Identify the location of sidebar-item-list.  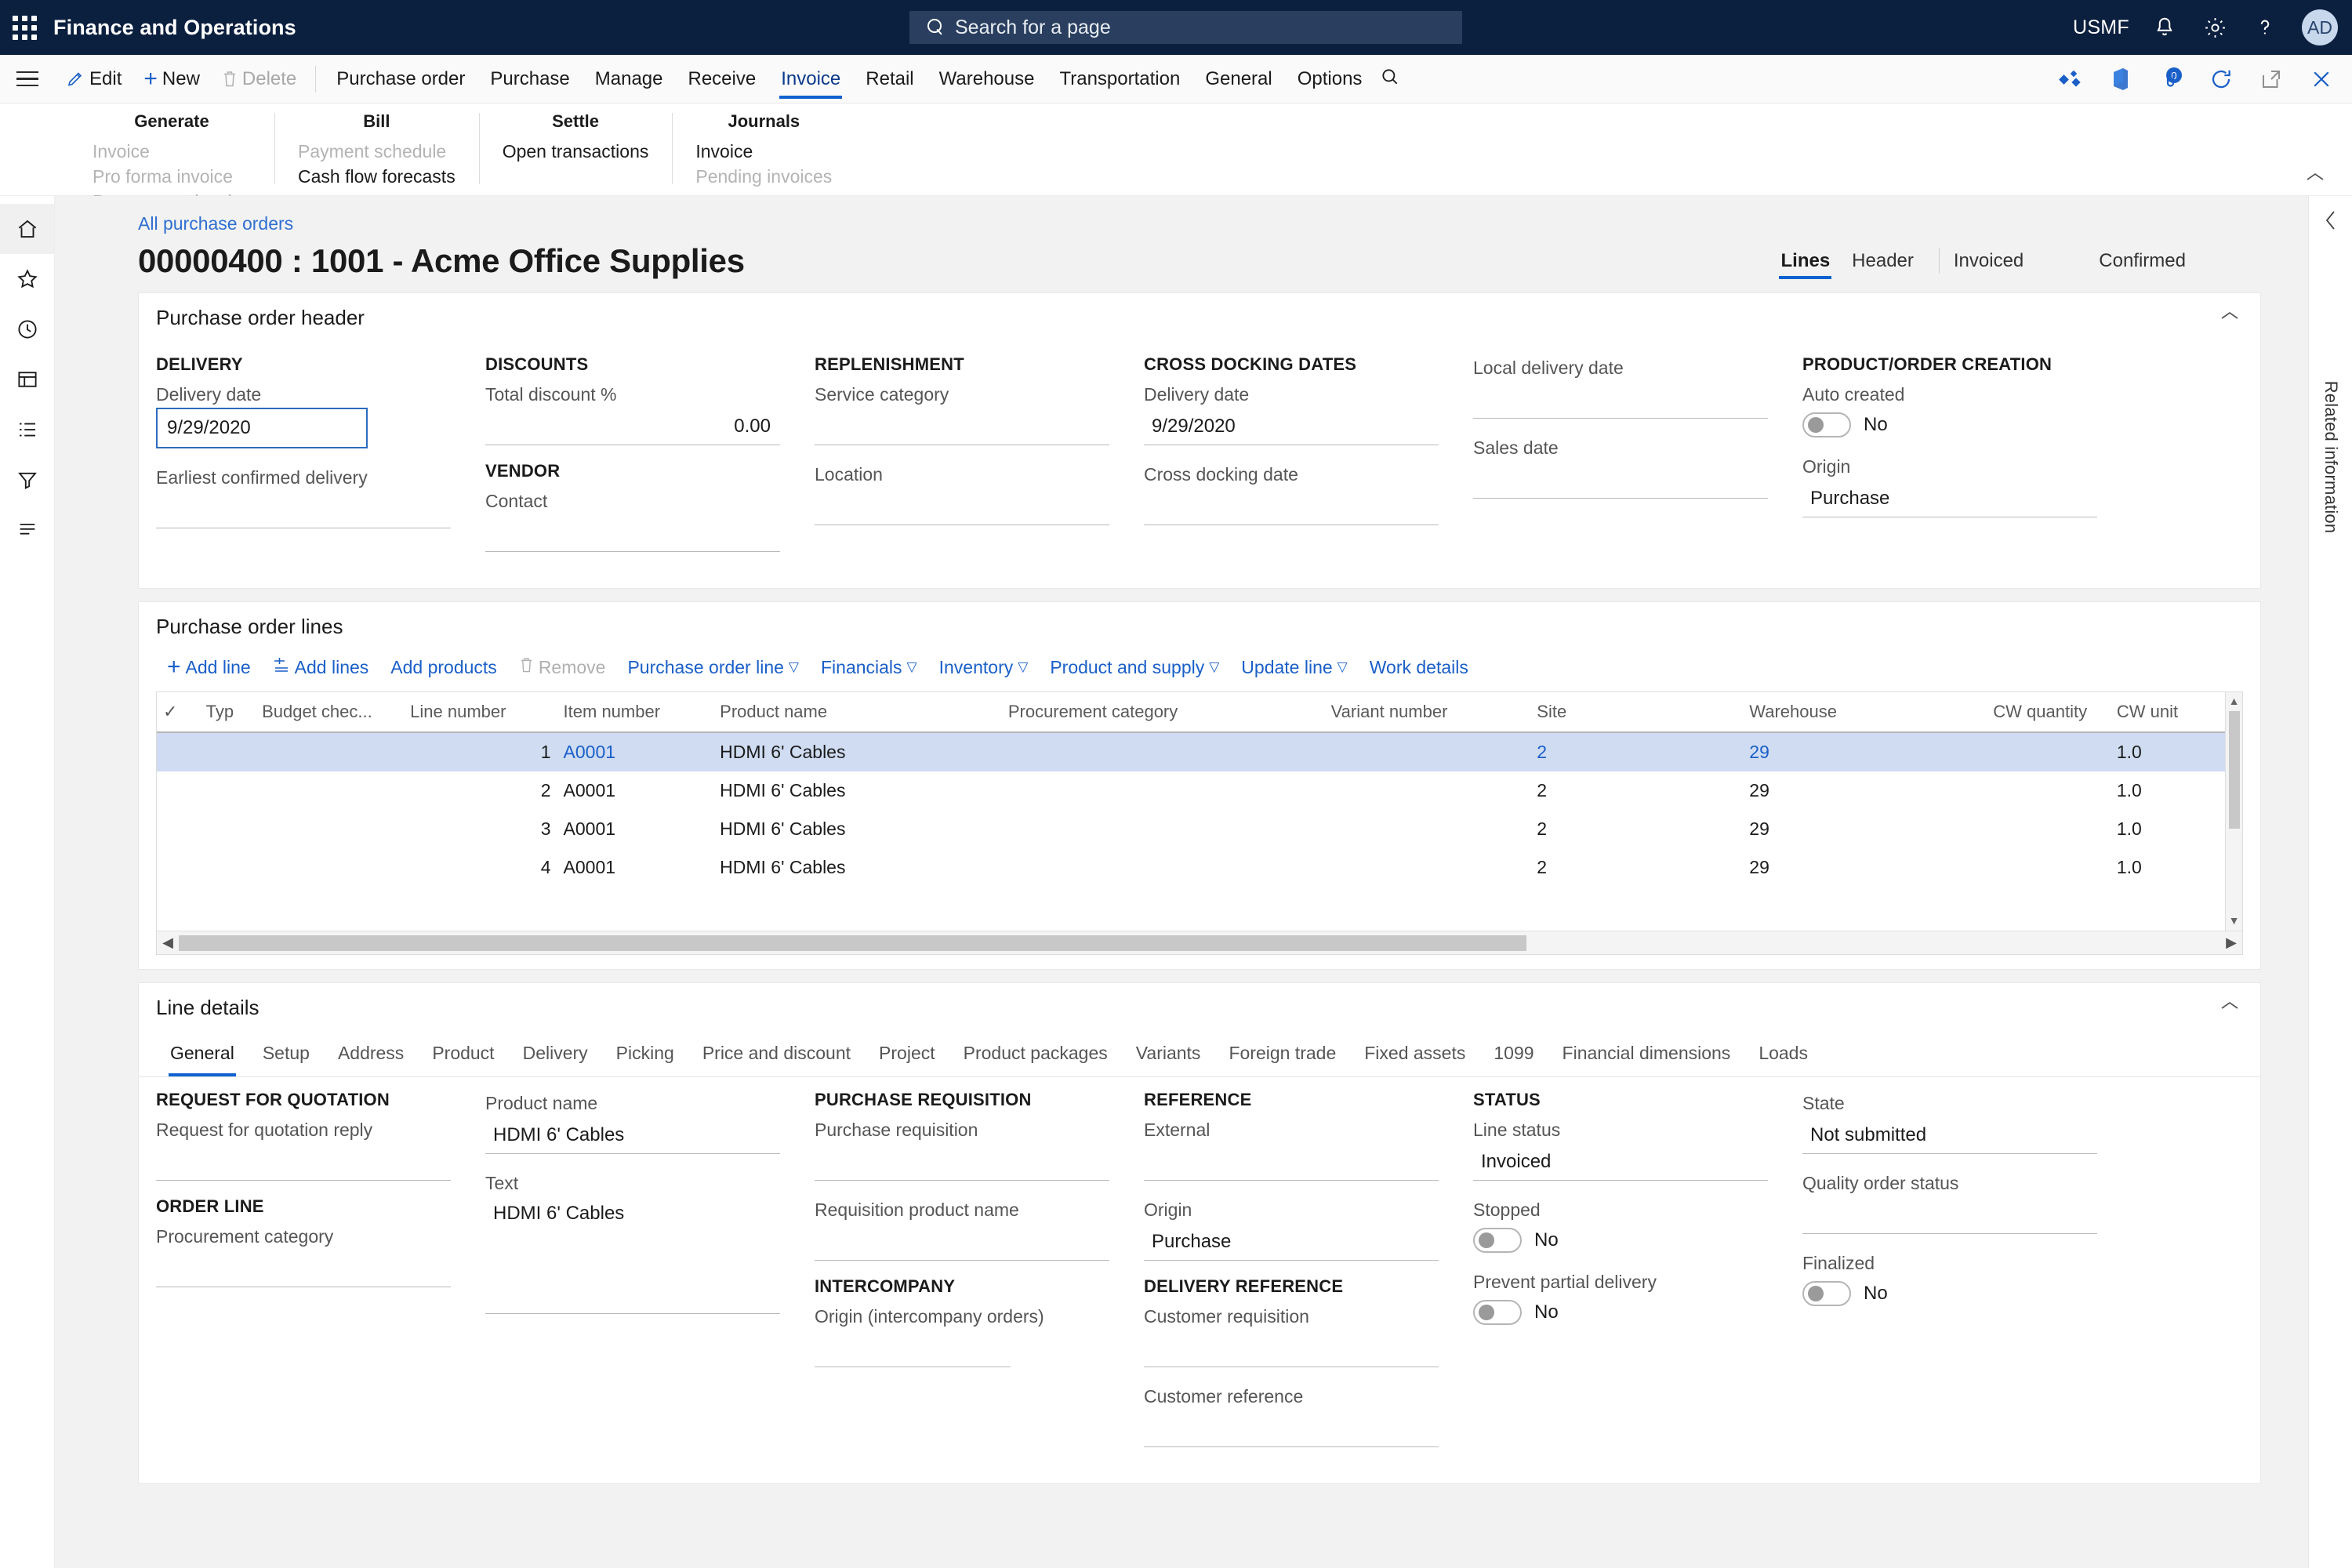
(27, 530).